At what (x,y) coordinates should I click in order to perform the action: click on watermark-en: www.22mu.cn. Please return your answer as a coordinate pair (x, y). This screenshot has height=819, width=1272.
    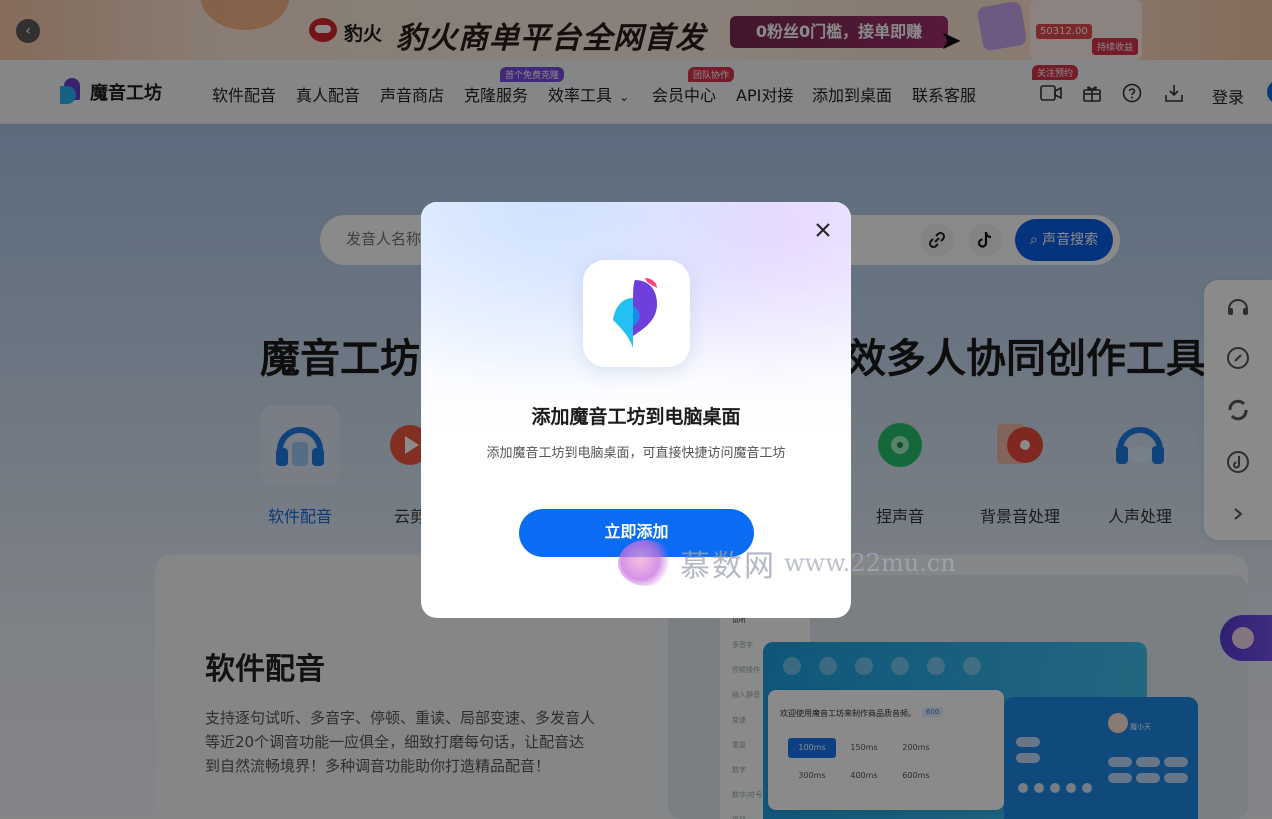
    Looking at the image, I should click on (870, 563).